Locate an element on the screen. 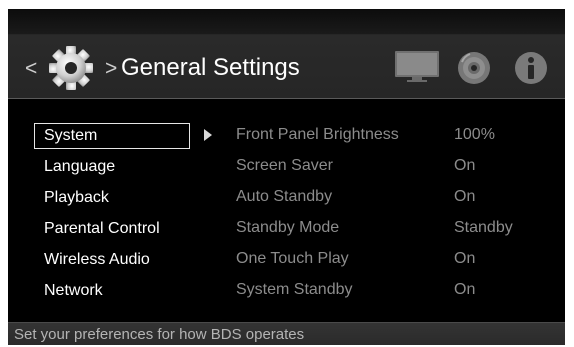 The height and width of the screenshot is (347, 574). top-strip is located at coordinates (286, 21).